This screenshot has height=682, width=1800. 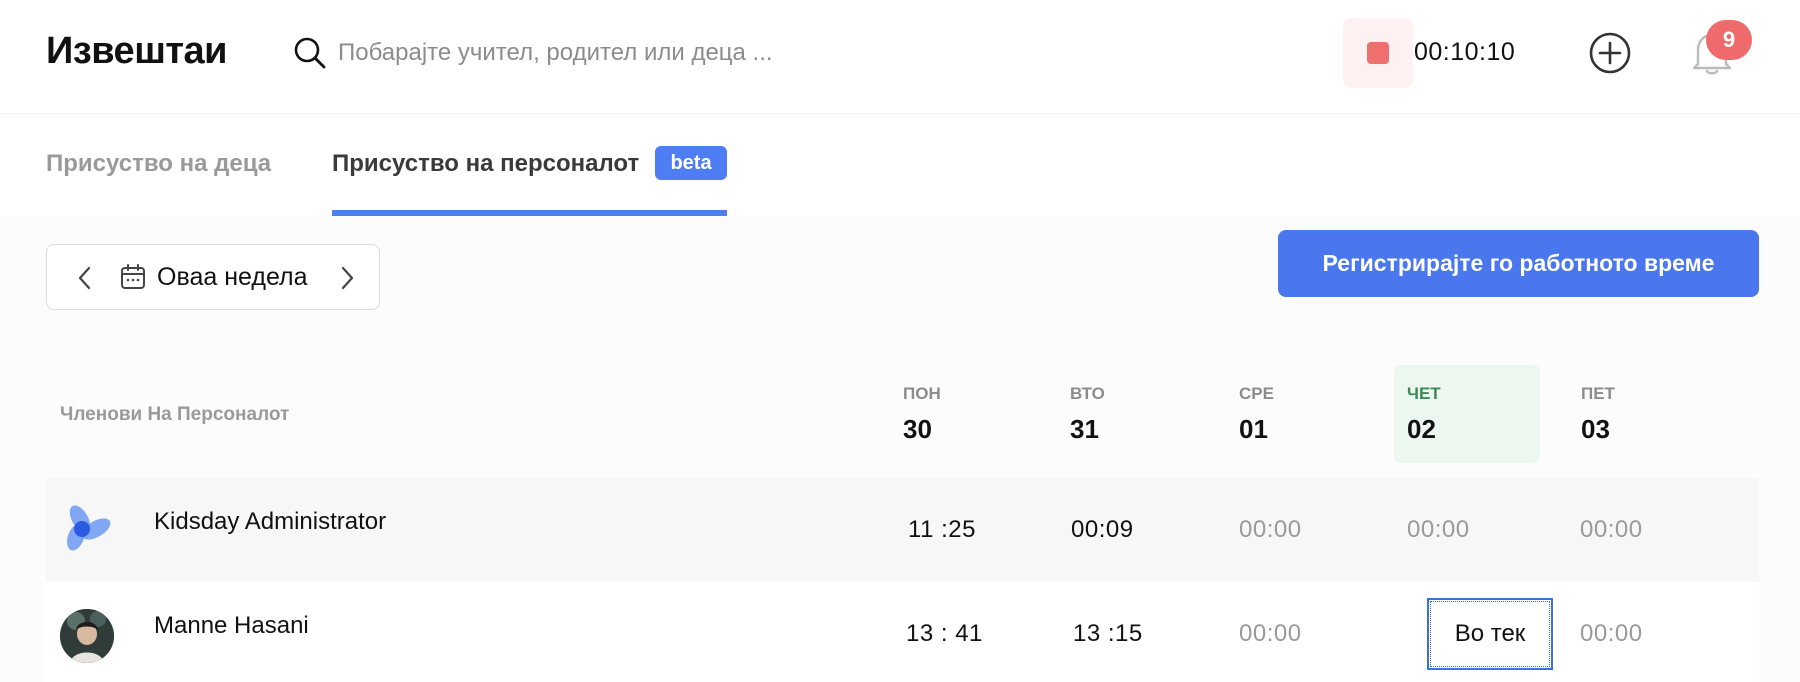 I want to click on time-cell-tue: 00:09, so click(x=1102, y=530).